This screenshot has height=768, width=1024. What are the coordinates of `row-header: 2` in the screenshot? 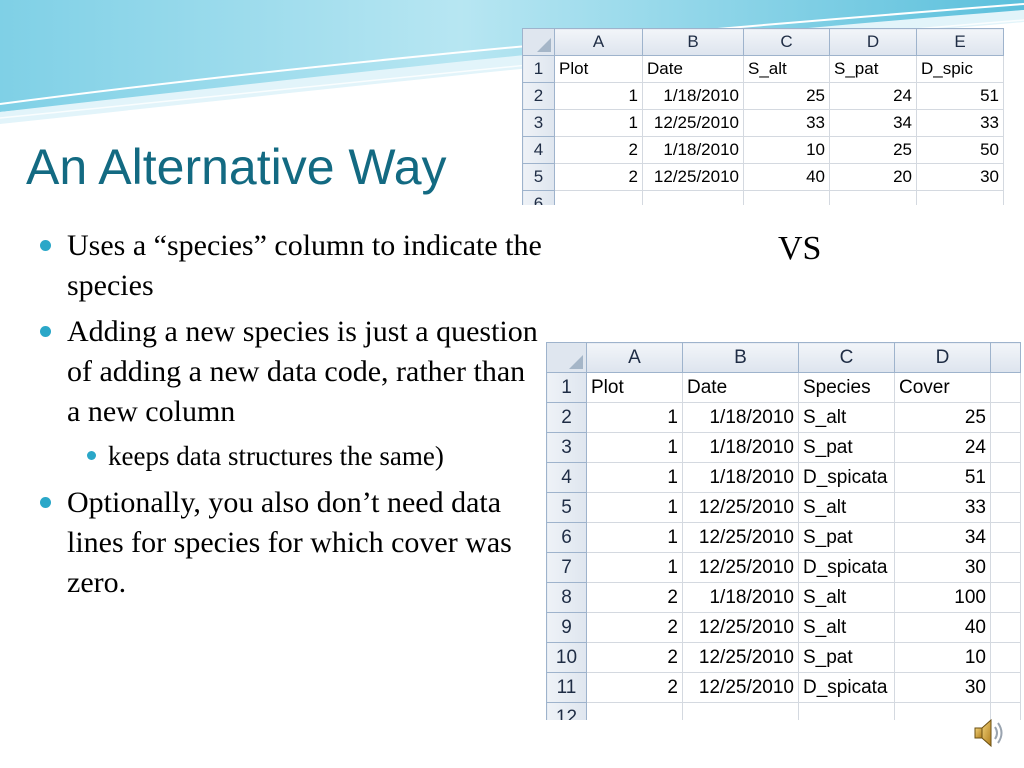 It's located at (566, 417).